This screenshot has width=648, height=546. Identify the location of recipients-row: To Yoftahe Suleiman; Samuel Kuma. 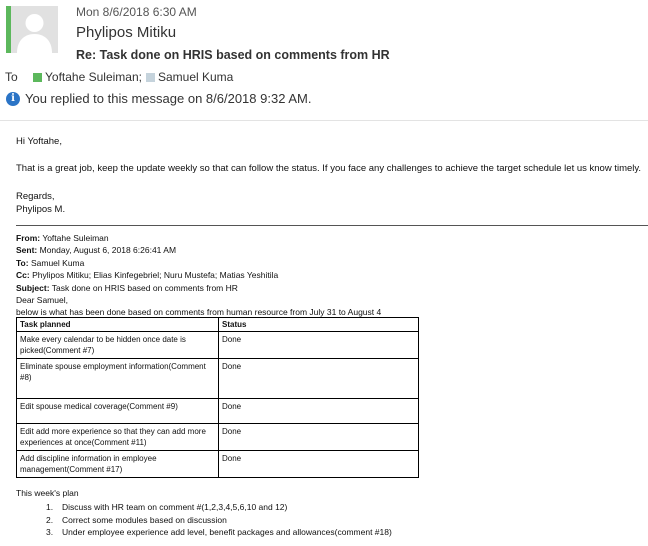
(121, 77).